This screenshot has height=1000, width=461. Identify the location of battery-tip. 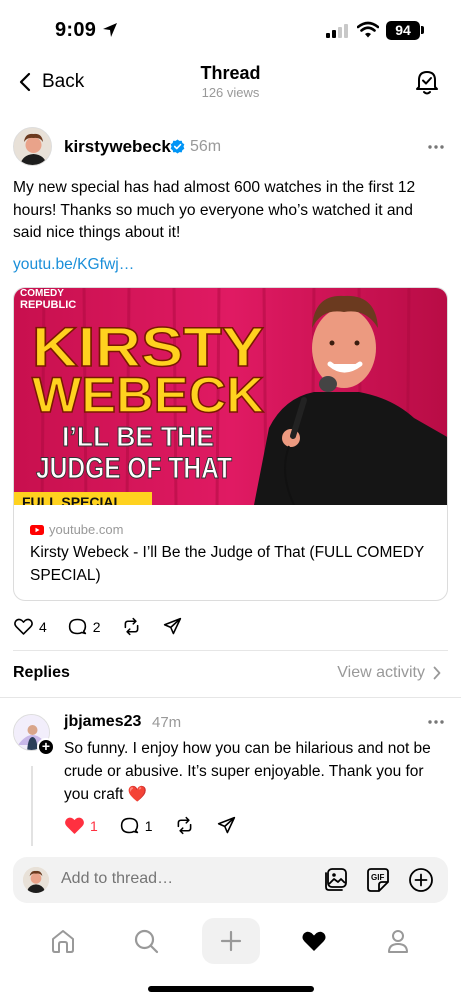
(422, 30).